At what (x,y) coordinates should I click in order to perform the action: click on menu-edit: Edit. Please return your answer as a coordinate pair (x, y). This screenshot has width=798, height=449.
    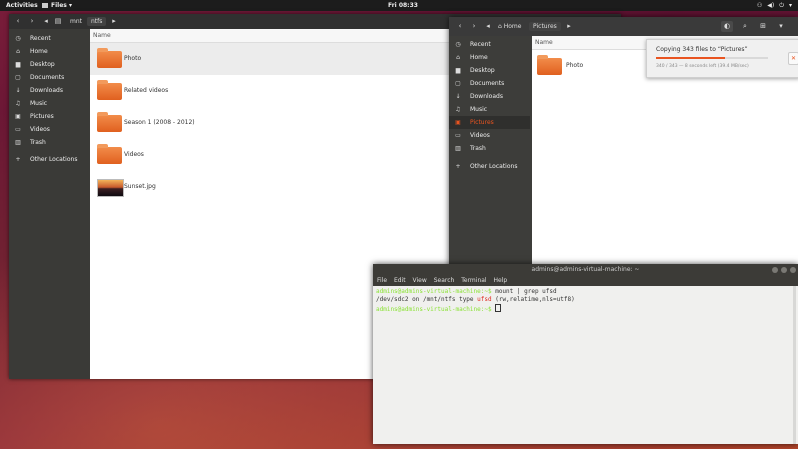
    Looking at the image, I should click on (400, 280).